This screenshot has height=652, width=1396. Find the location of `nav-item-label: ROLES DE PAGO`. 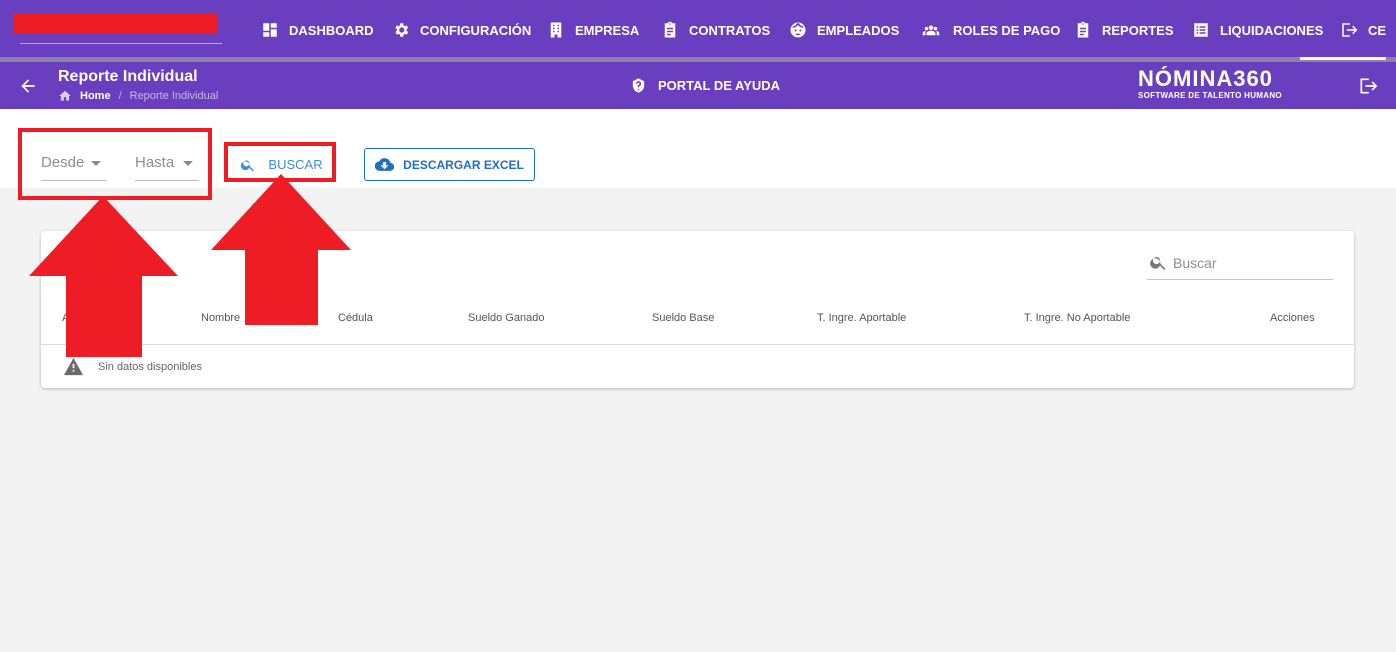

nav-item-label: ROLES DE PAGO is located at coordinates (1007, 30).